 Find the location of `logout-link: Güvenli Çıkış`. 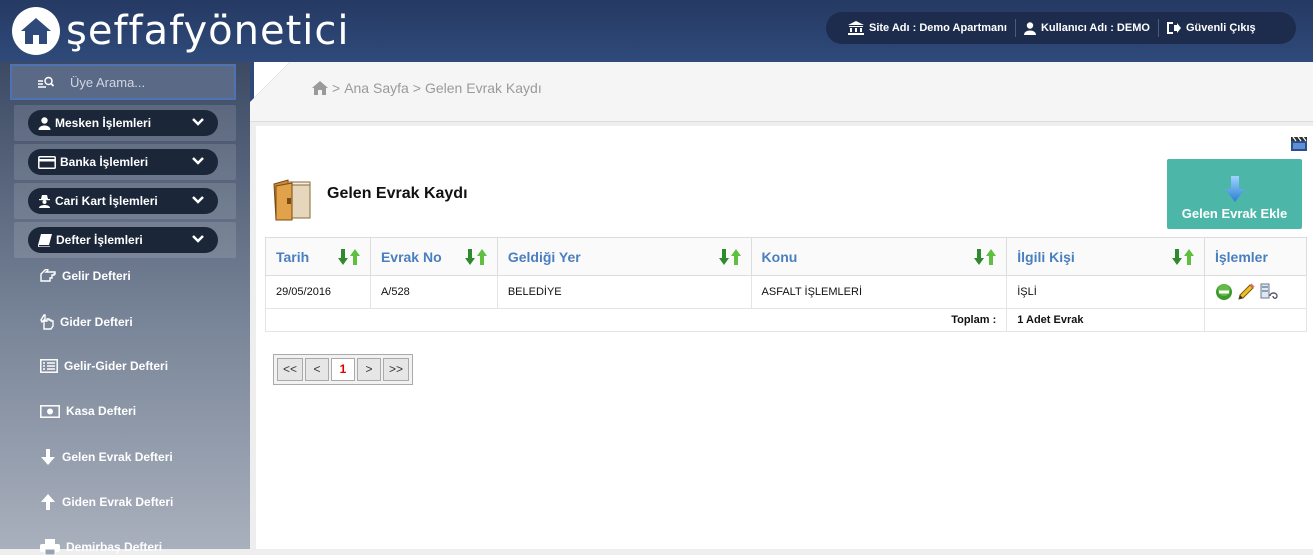

logout-link: Güvenli Çıkış is located at coordinates (1210, 28).